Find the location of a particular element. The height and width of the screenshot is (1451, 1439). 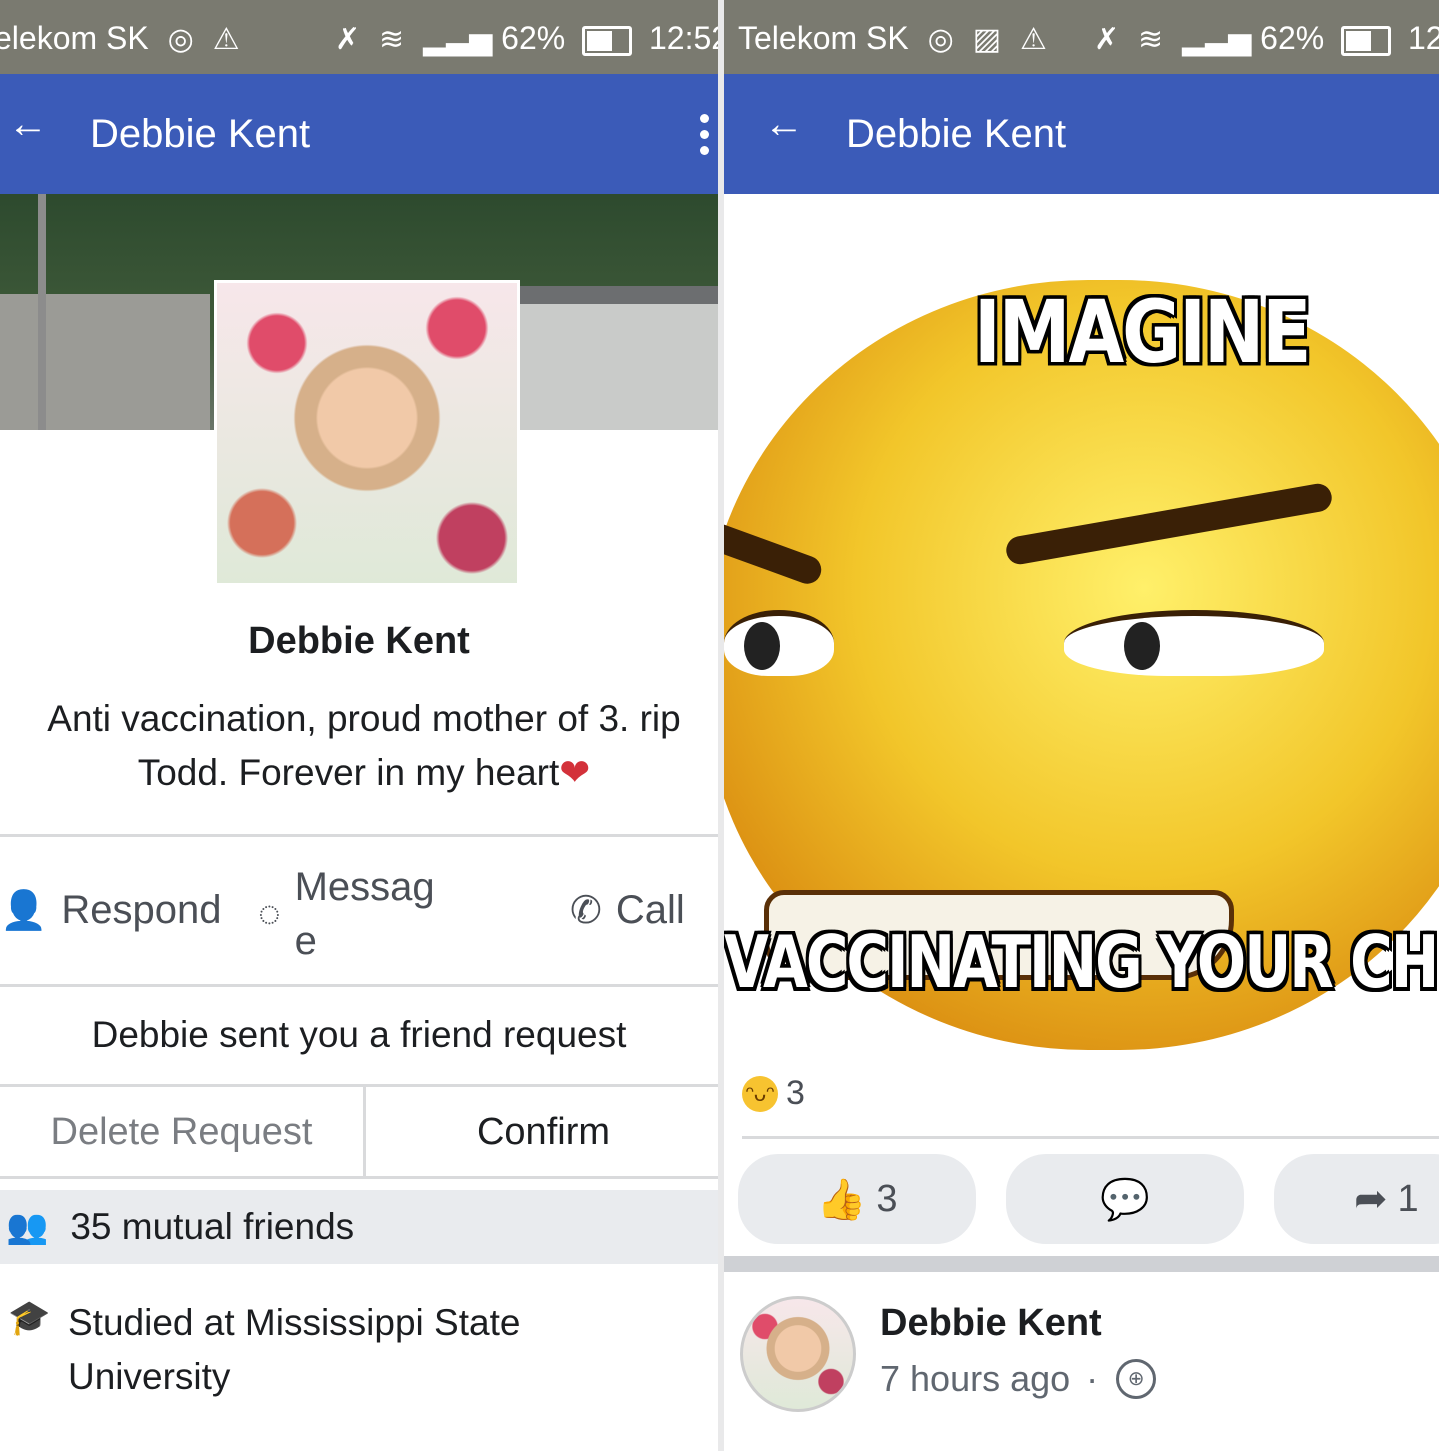

message-label: Message is located at coordinates (364, 914).